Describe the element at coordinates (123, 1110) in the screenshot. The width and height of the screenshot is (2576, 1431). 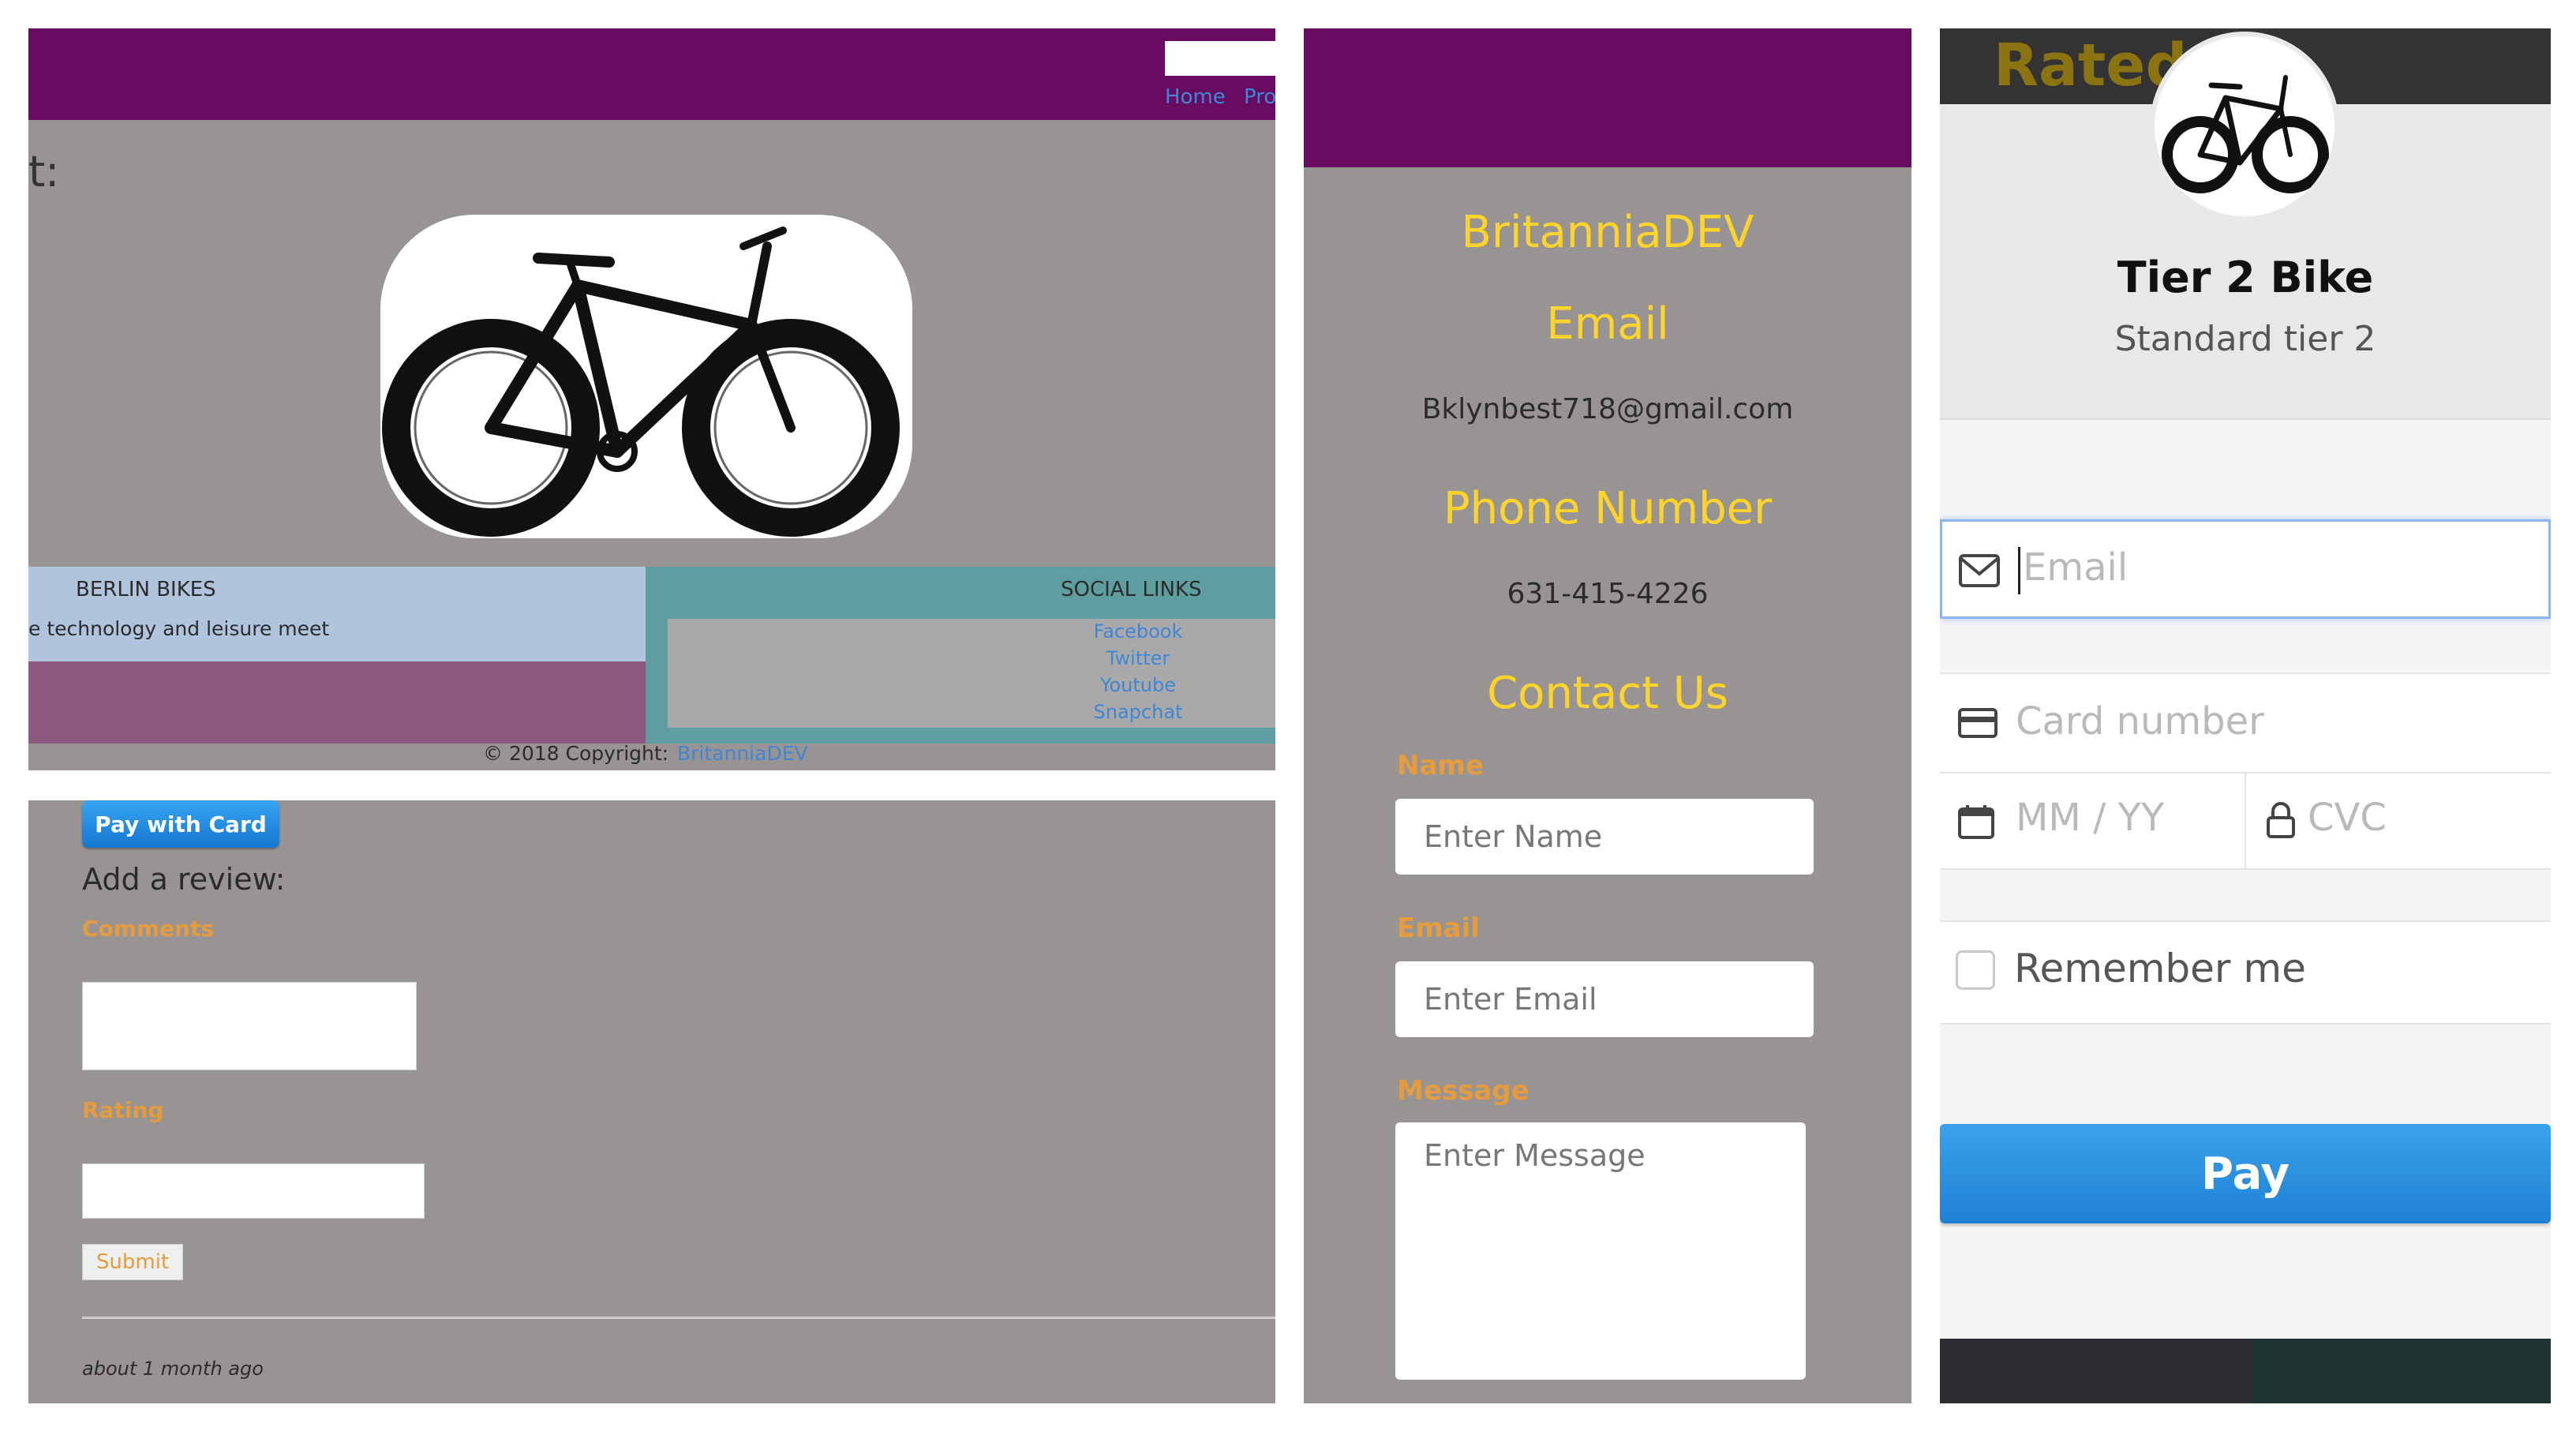
I see `rating-label: Rating` at that location.